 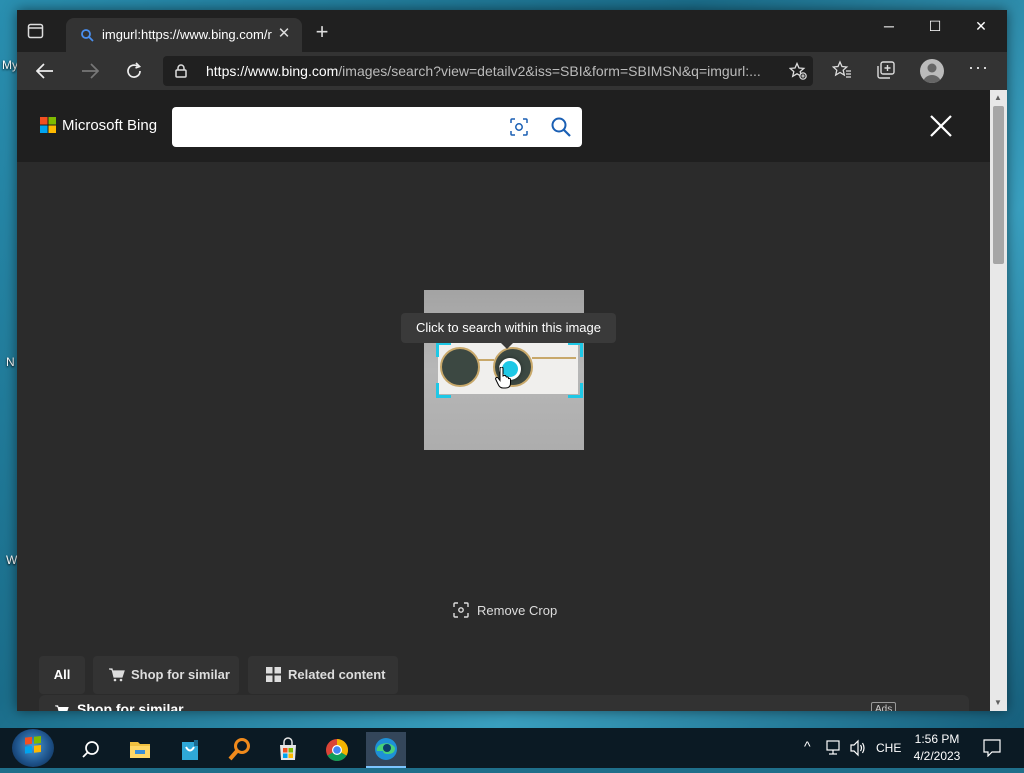 I want to click on chrome-icon, so click(x=337, y=750).